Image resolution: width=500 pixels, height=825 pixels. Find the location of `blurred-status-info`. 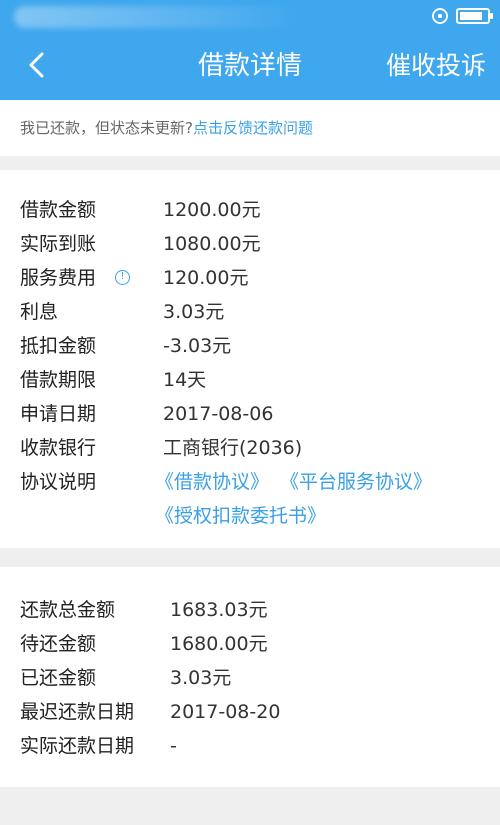

blurred-status-info is located at coordinates (159, 17).